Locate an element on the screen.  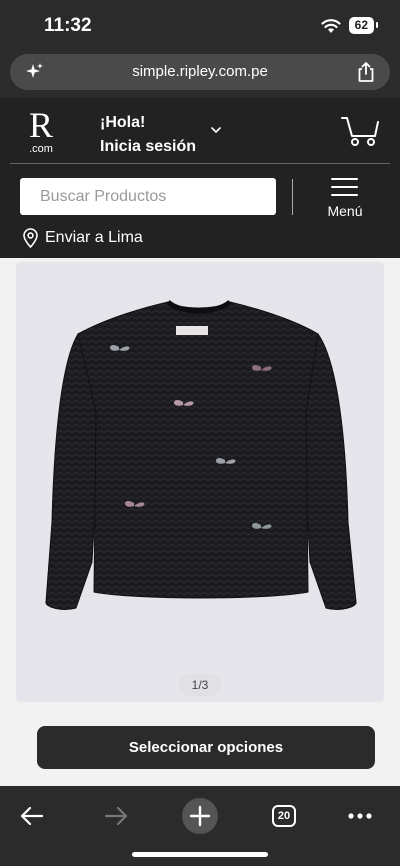
delivery-location: Enviar a Lima is located at coordinates (82, 238).